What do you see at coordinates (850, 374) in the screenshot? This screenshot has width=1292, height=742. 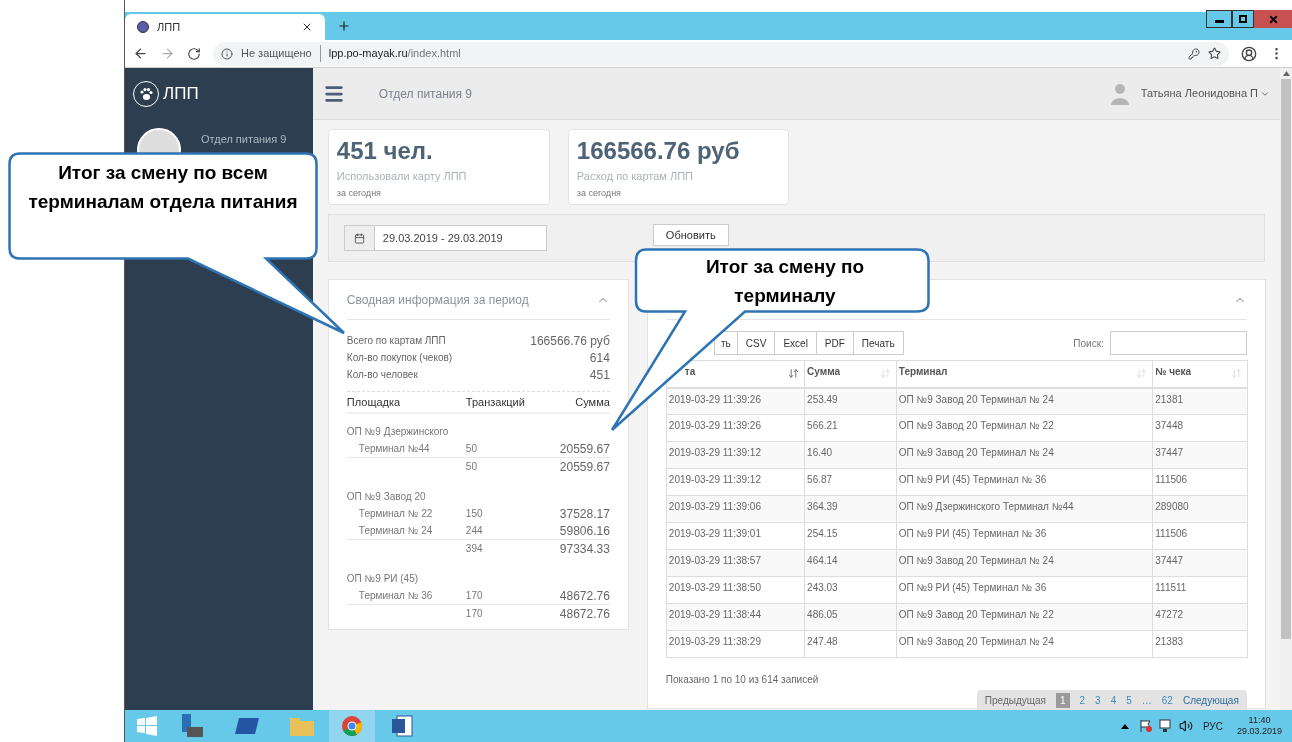 I see `column-header: Сумма` at bounding box center [850, 374].